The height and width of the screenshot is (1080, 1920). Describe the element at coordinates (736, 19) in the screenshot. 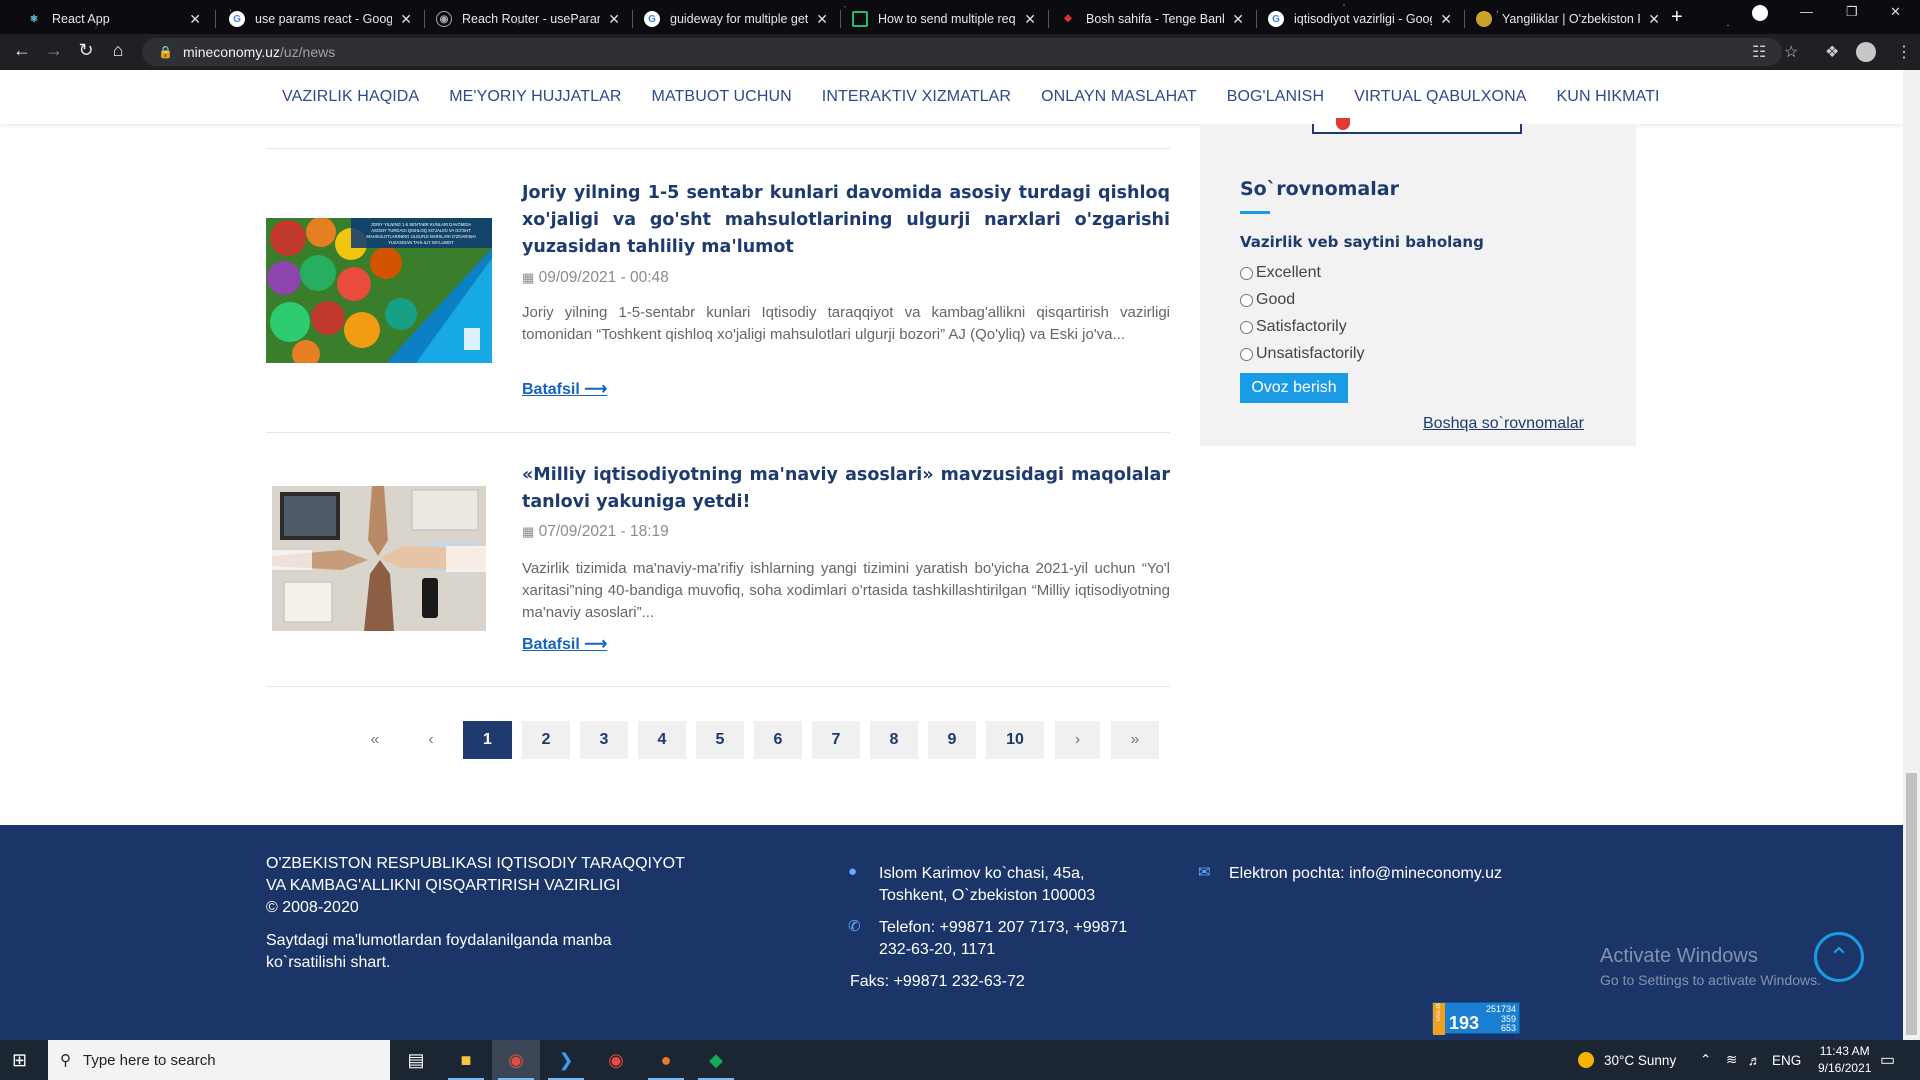

I see `tab-guideway: G guideway for multiple get ✕` at that location.